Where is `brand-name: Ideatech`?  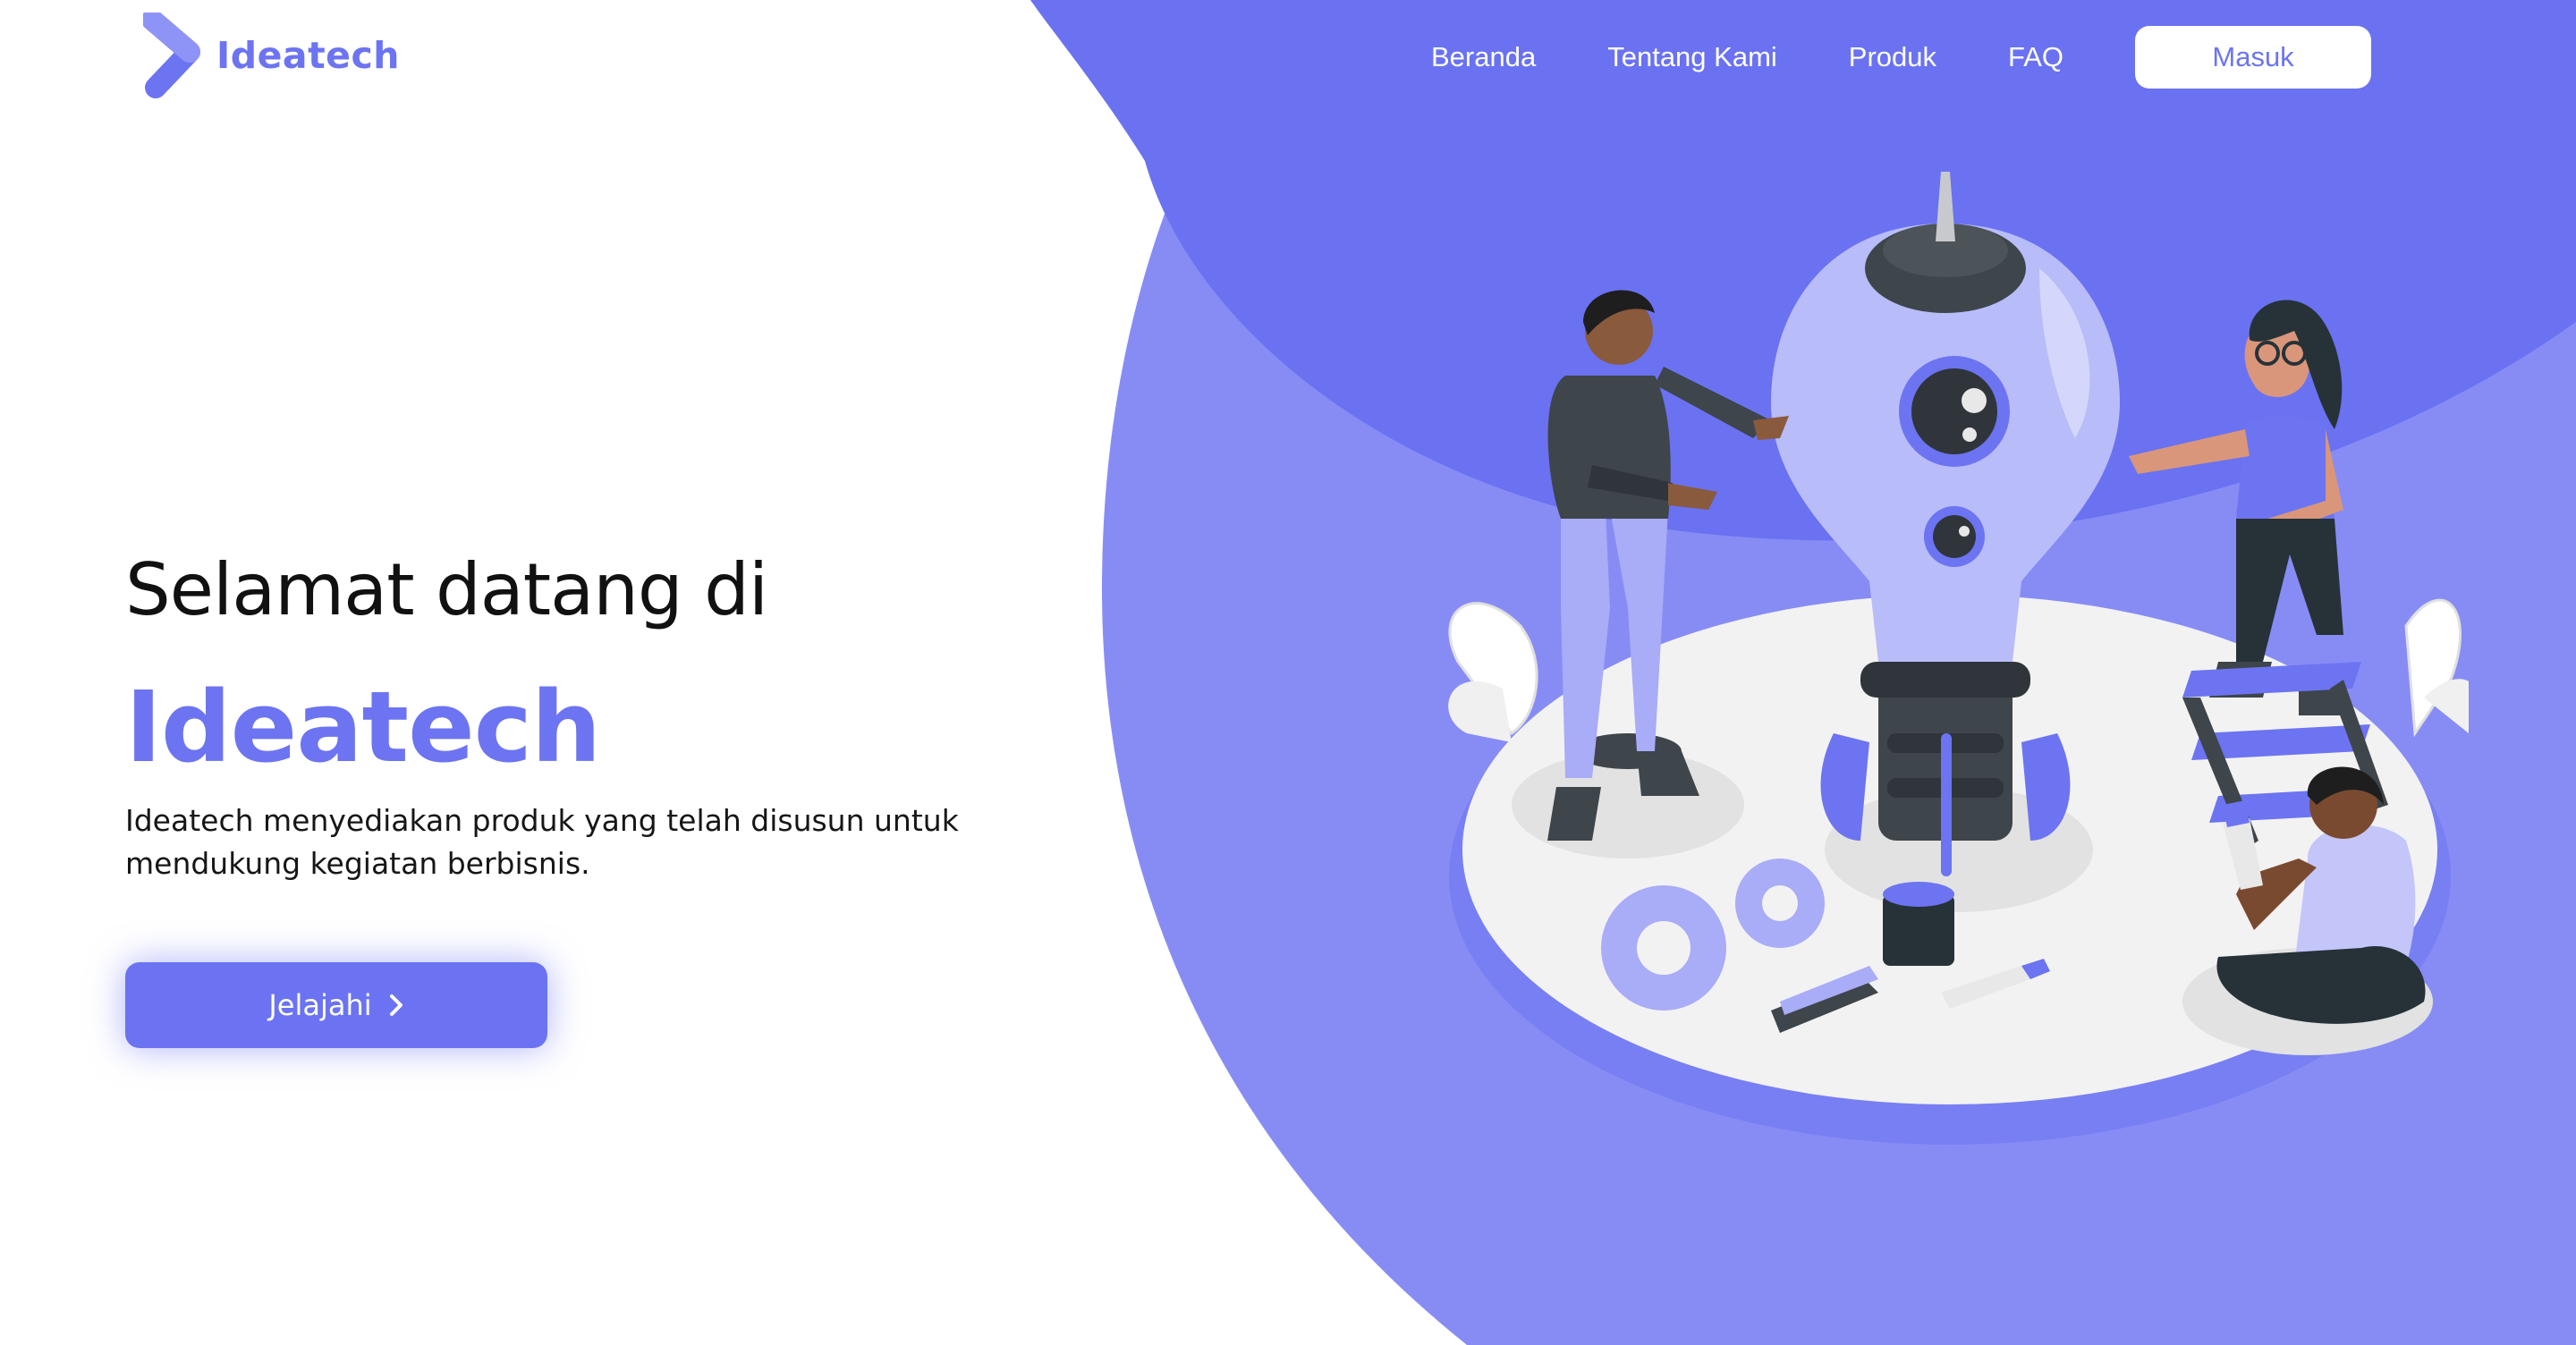 brand-name: Ideatech is located at coordinates (308, 55).